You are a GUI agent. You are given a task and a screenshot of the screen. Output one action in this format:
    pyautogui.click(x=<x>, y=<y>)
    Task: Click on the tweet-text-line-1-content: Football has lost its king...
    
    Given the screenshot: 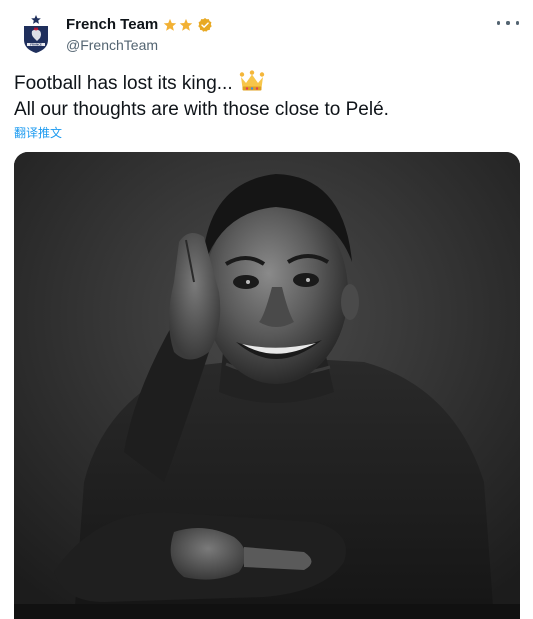 What is the action you would take?
    pyautogui.click(x=123, y=83)
    